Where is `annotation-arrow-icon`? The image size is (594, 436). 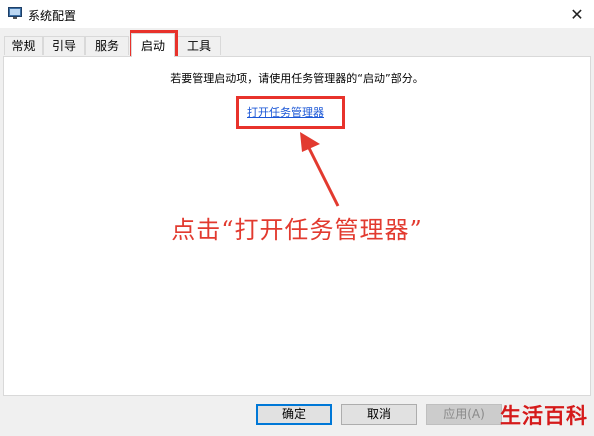
annotation-arrow-icon is located at coordinates (320, 169).